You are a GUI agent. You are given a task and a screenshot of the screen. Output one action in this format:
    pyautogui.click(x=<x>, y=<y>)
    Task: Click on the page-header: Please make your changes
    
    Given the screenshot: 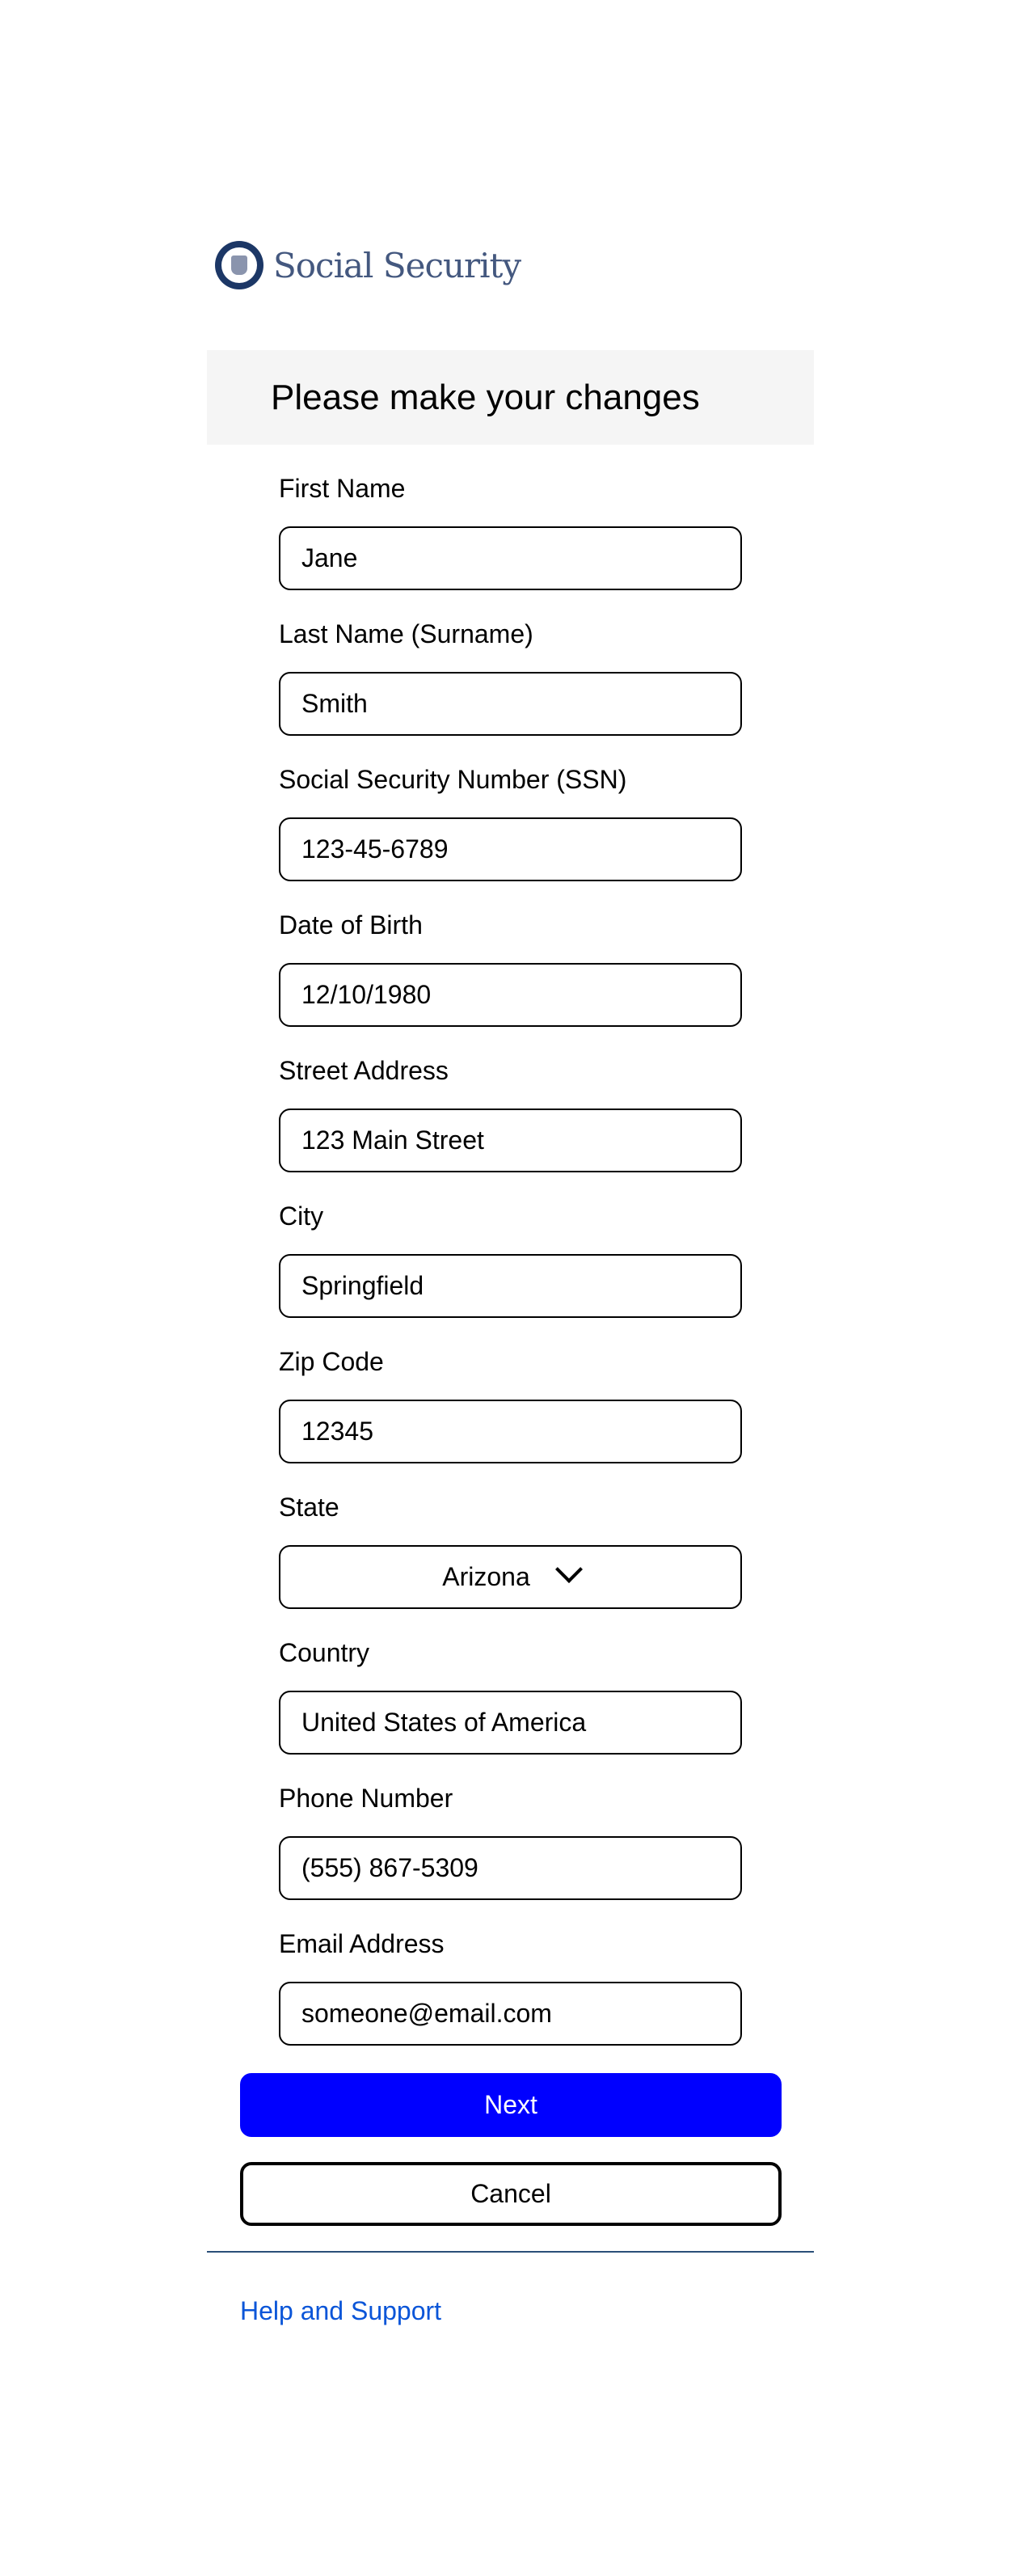 What is the action you would take?
    pyautogui.click(x=510, y=397)
    